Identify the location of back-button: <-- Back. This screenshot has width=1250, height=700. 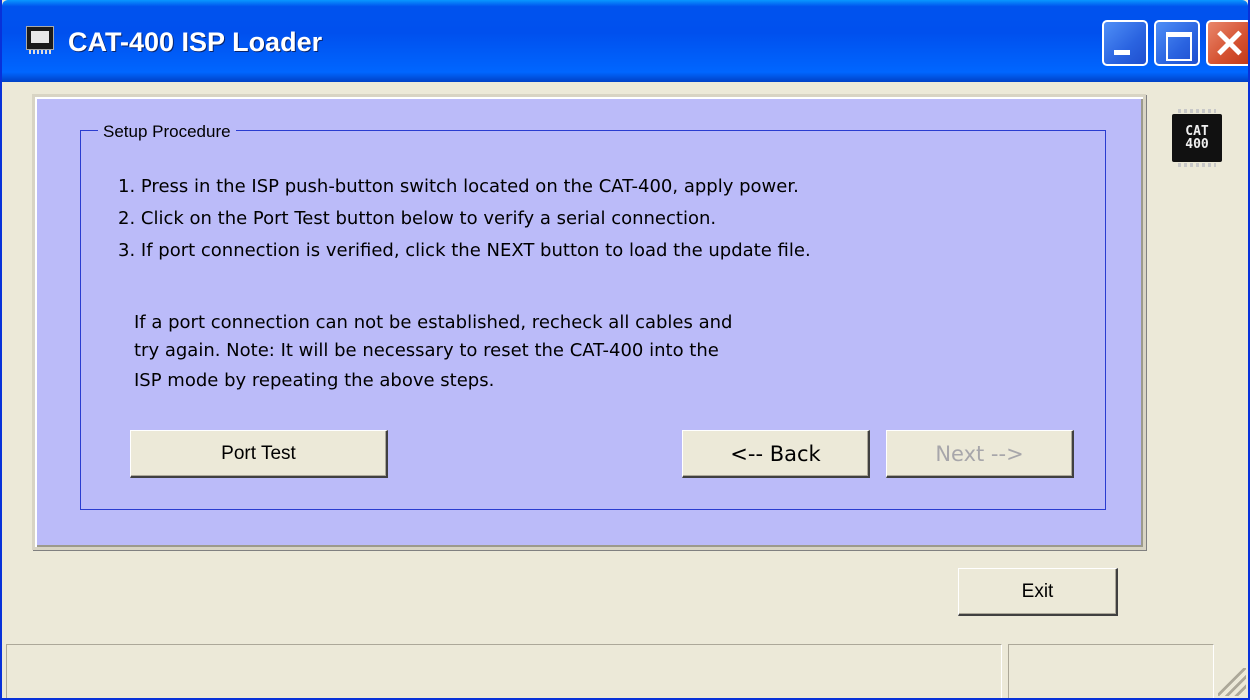
(776, 454).